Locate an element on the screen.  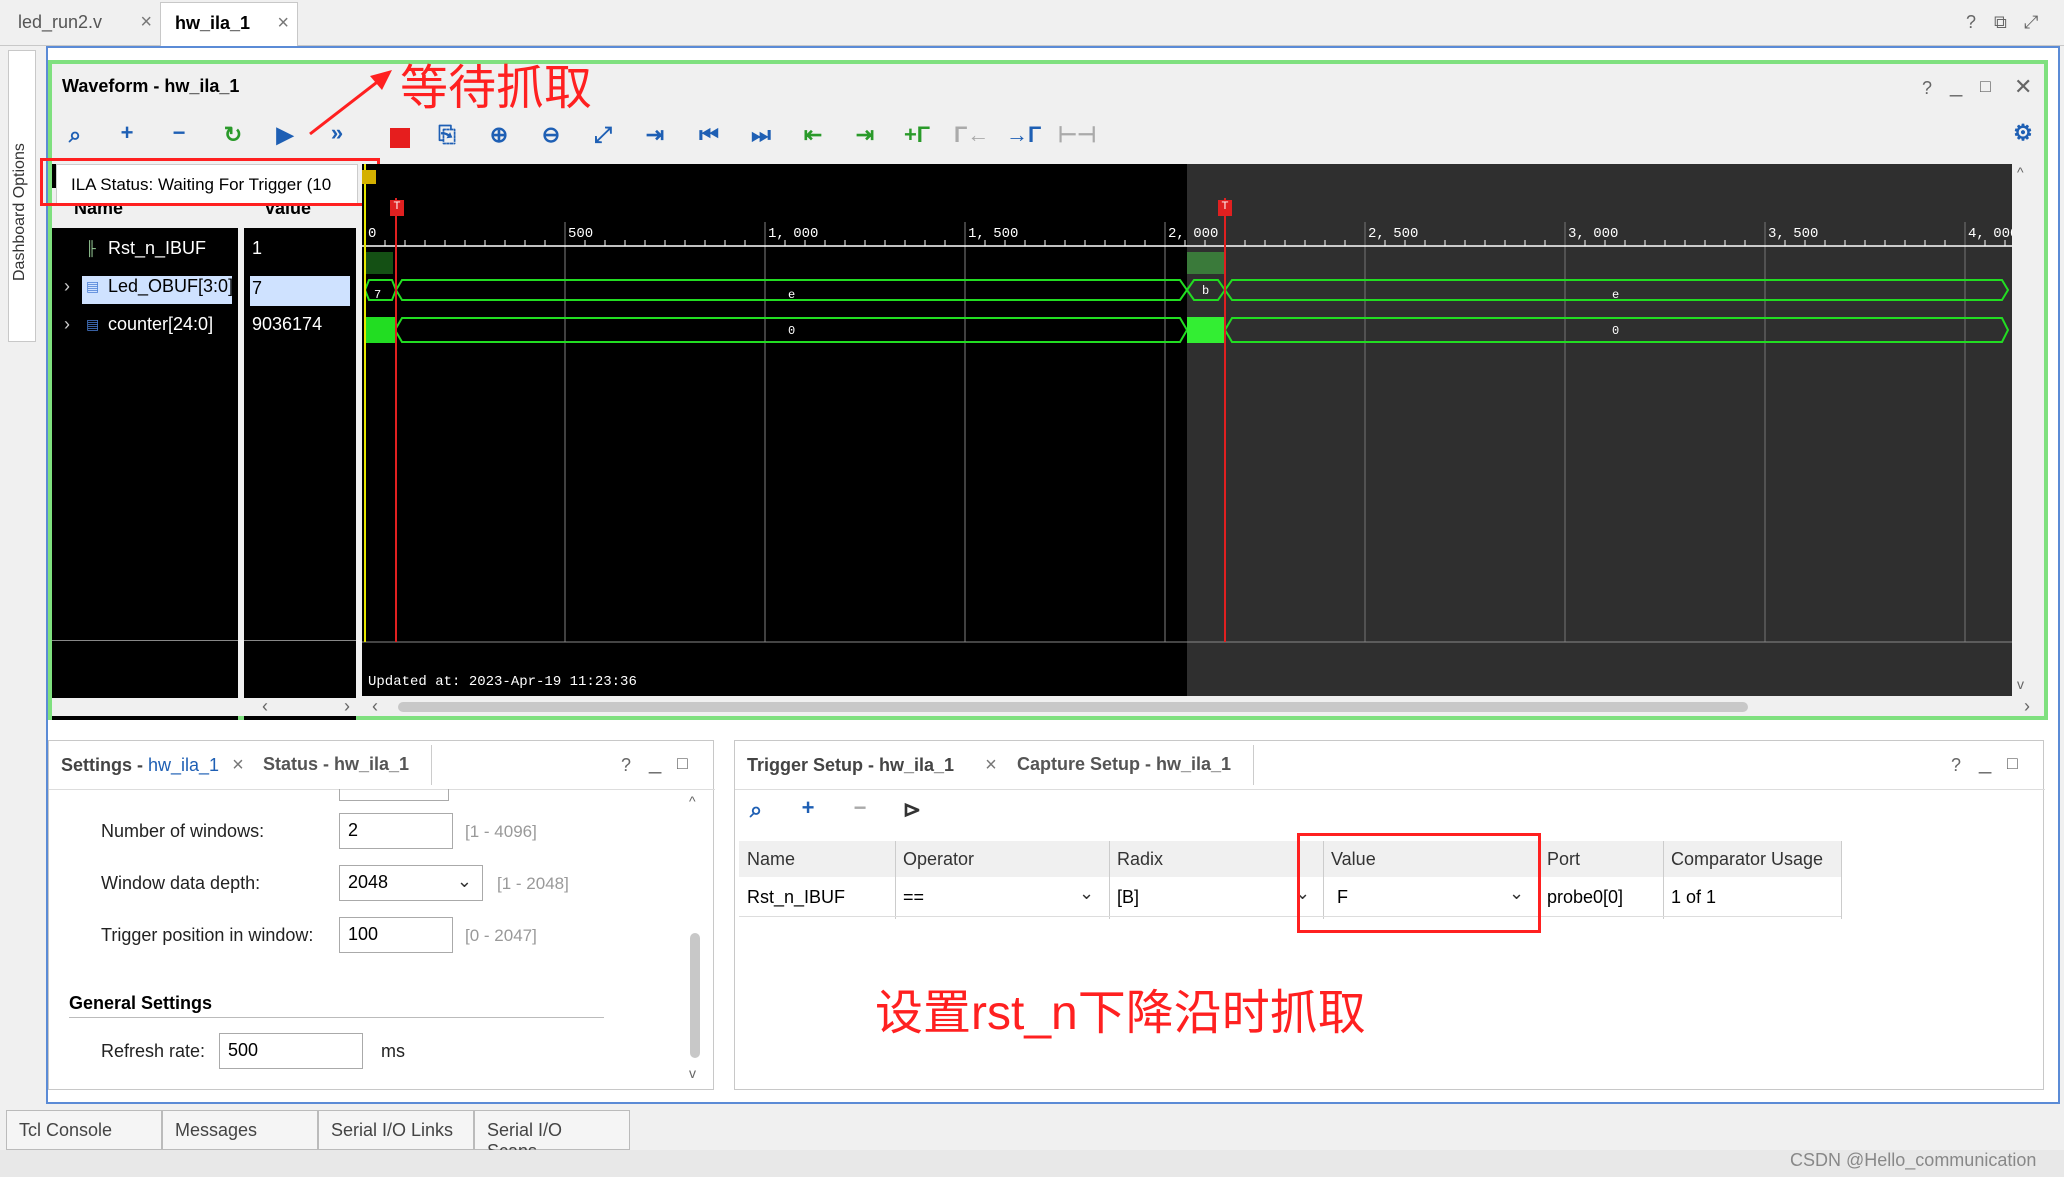
go-to-start-icon: ⏮ is located at coordinates (709, 135).